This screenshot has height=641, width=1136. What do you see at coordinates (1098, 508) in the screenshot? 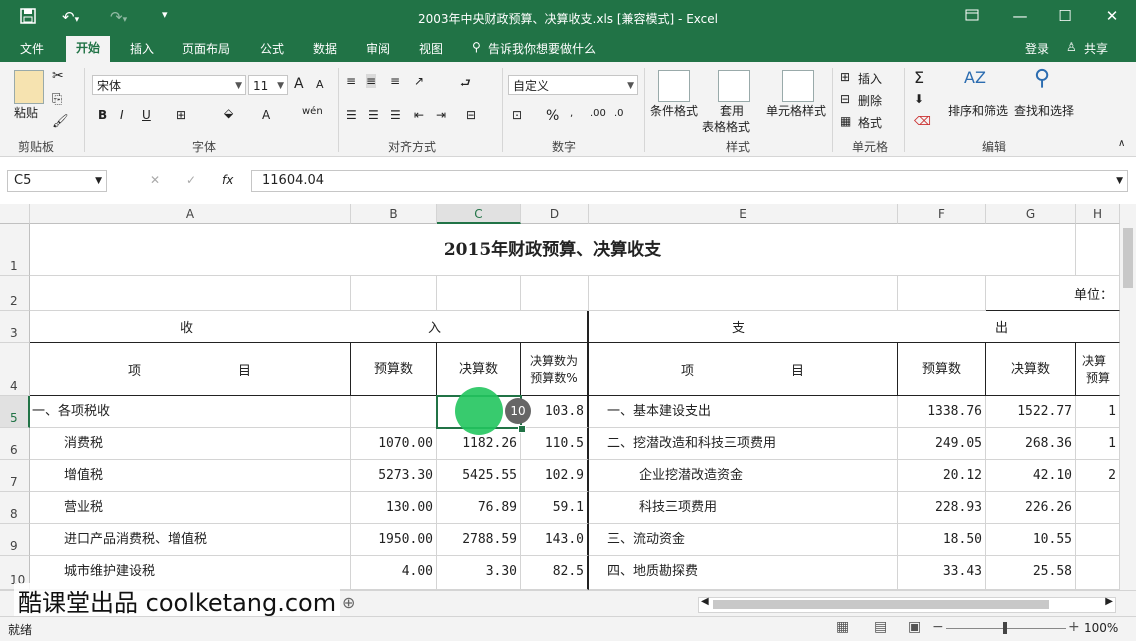
I see `cell-h8` at bounding box center [1098, 508].